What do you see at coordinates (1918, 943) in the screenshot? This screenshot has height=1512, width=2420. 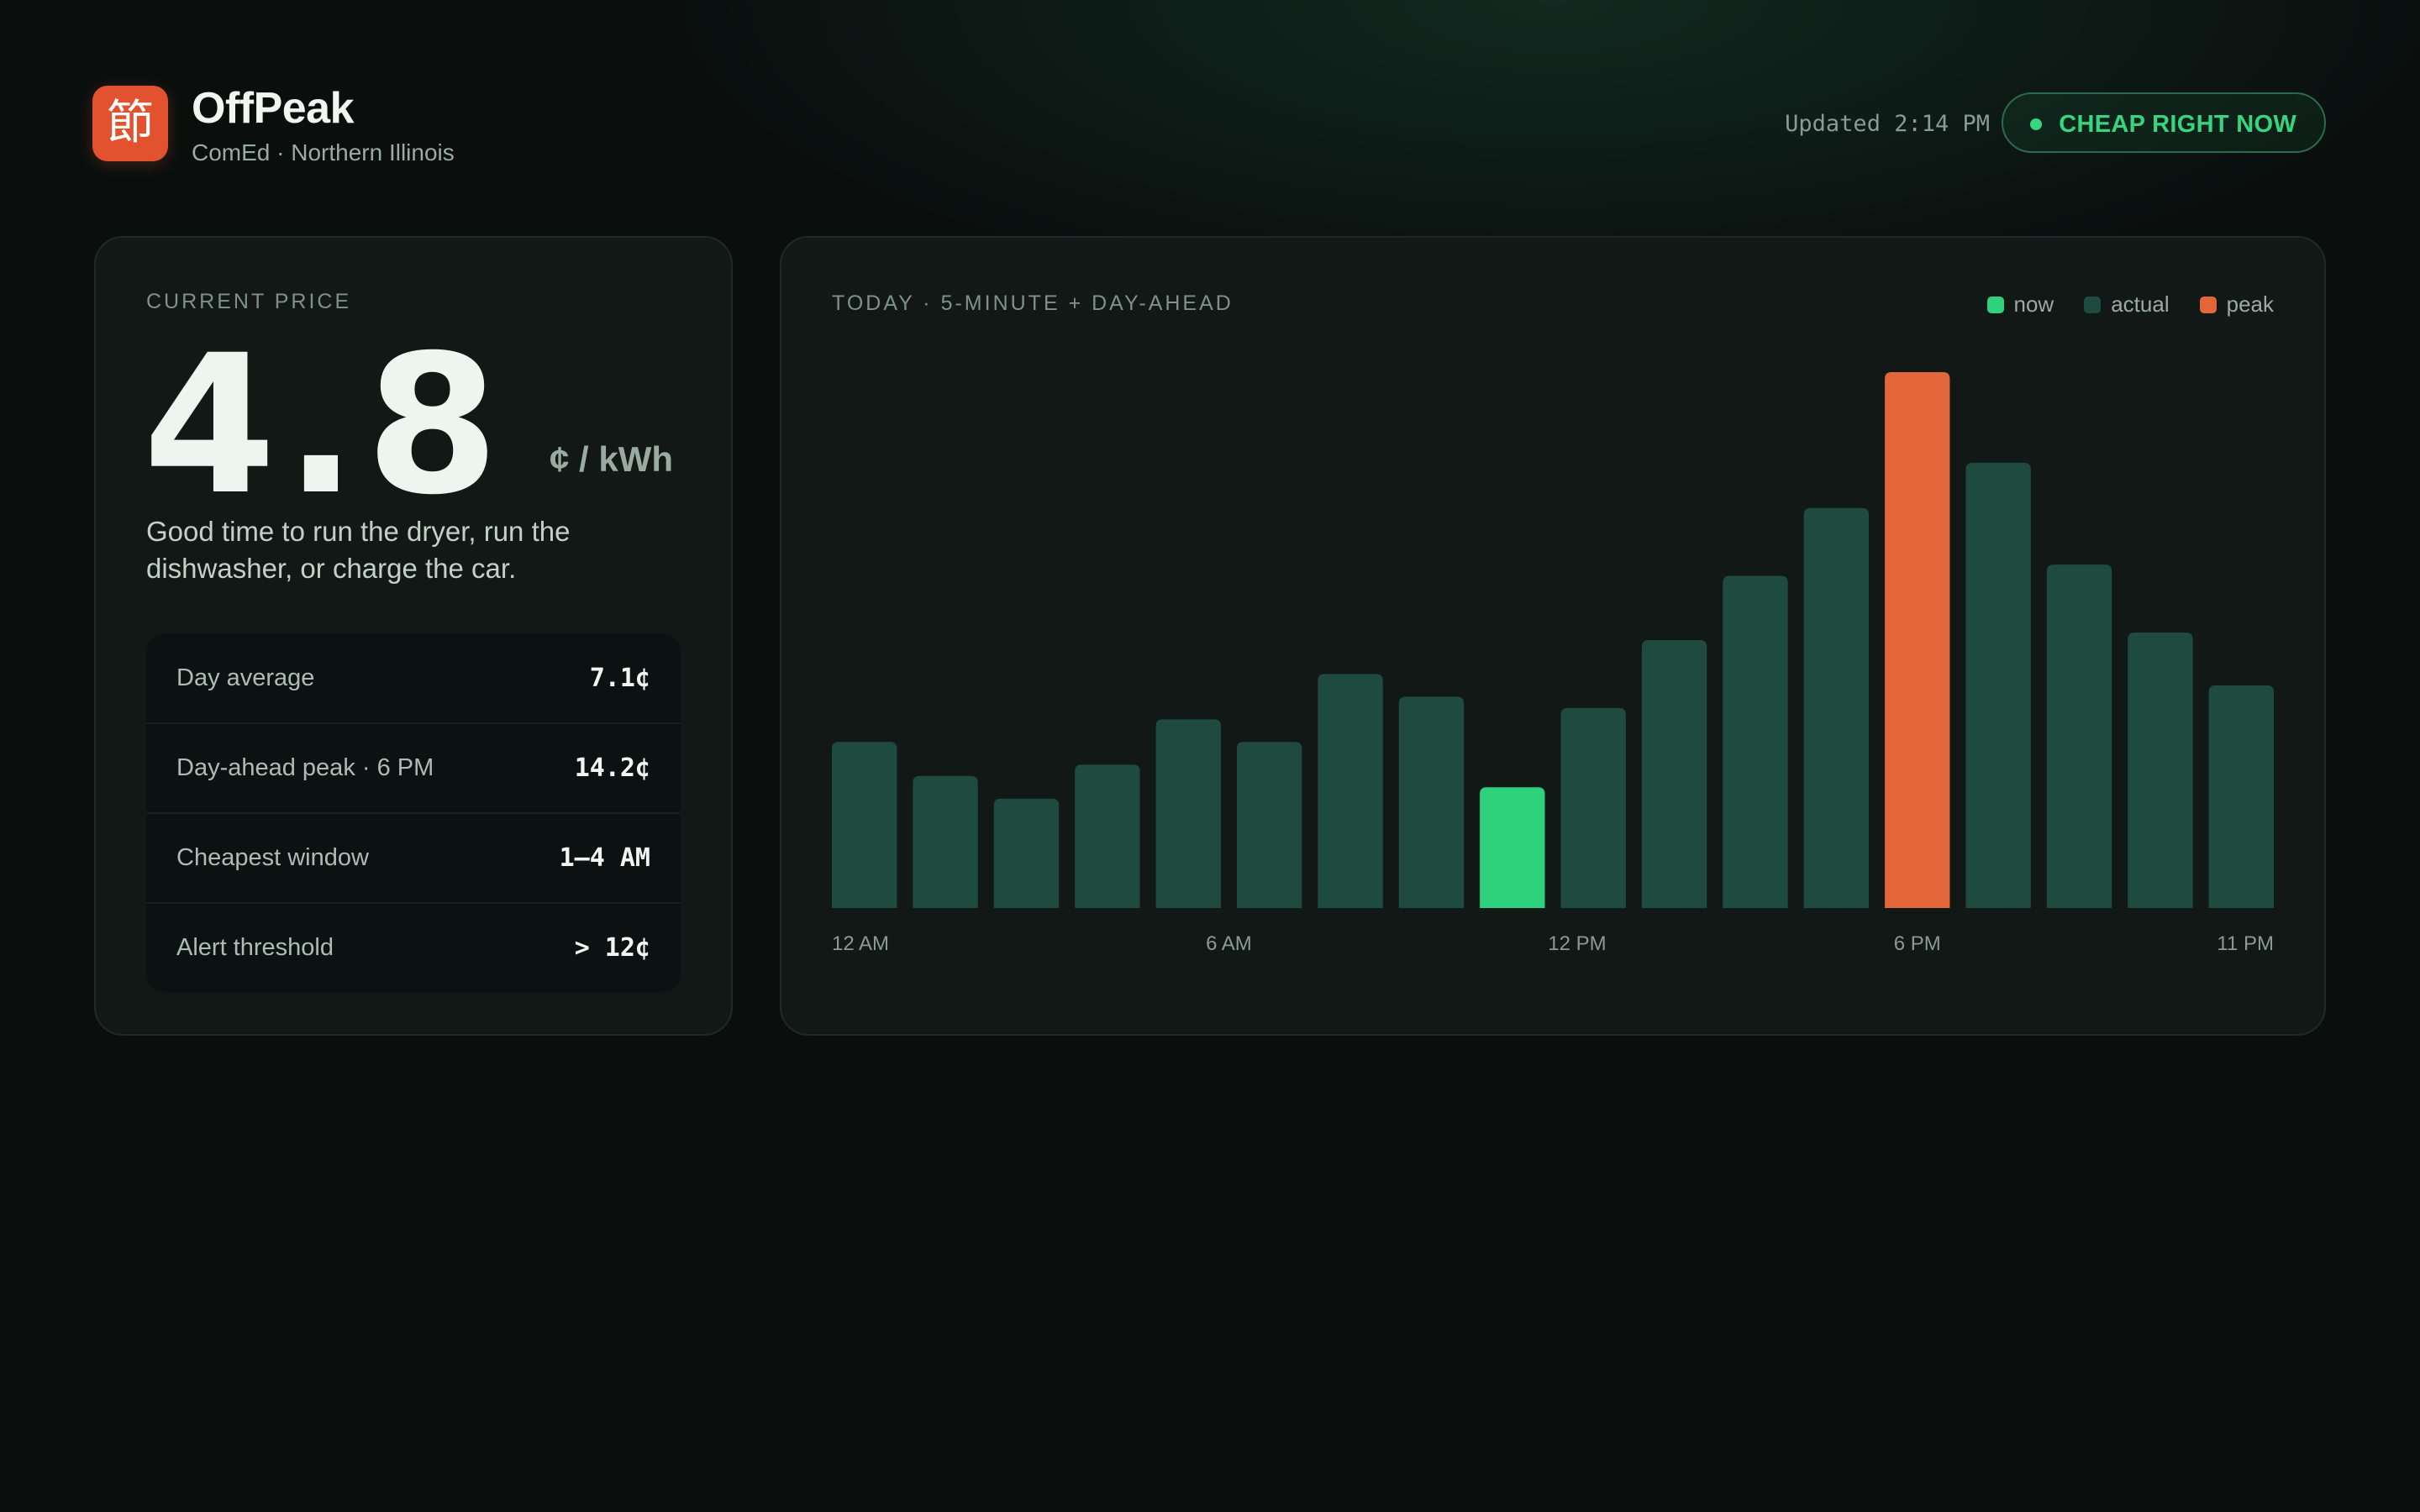 I see `x-tick-label: 6 PM` at bounding box center [1918, 943].